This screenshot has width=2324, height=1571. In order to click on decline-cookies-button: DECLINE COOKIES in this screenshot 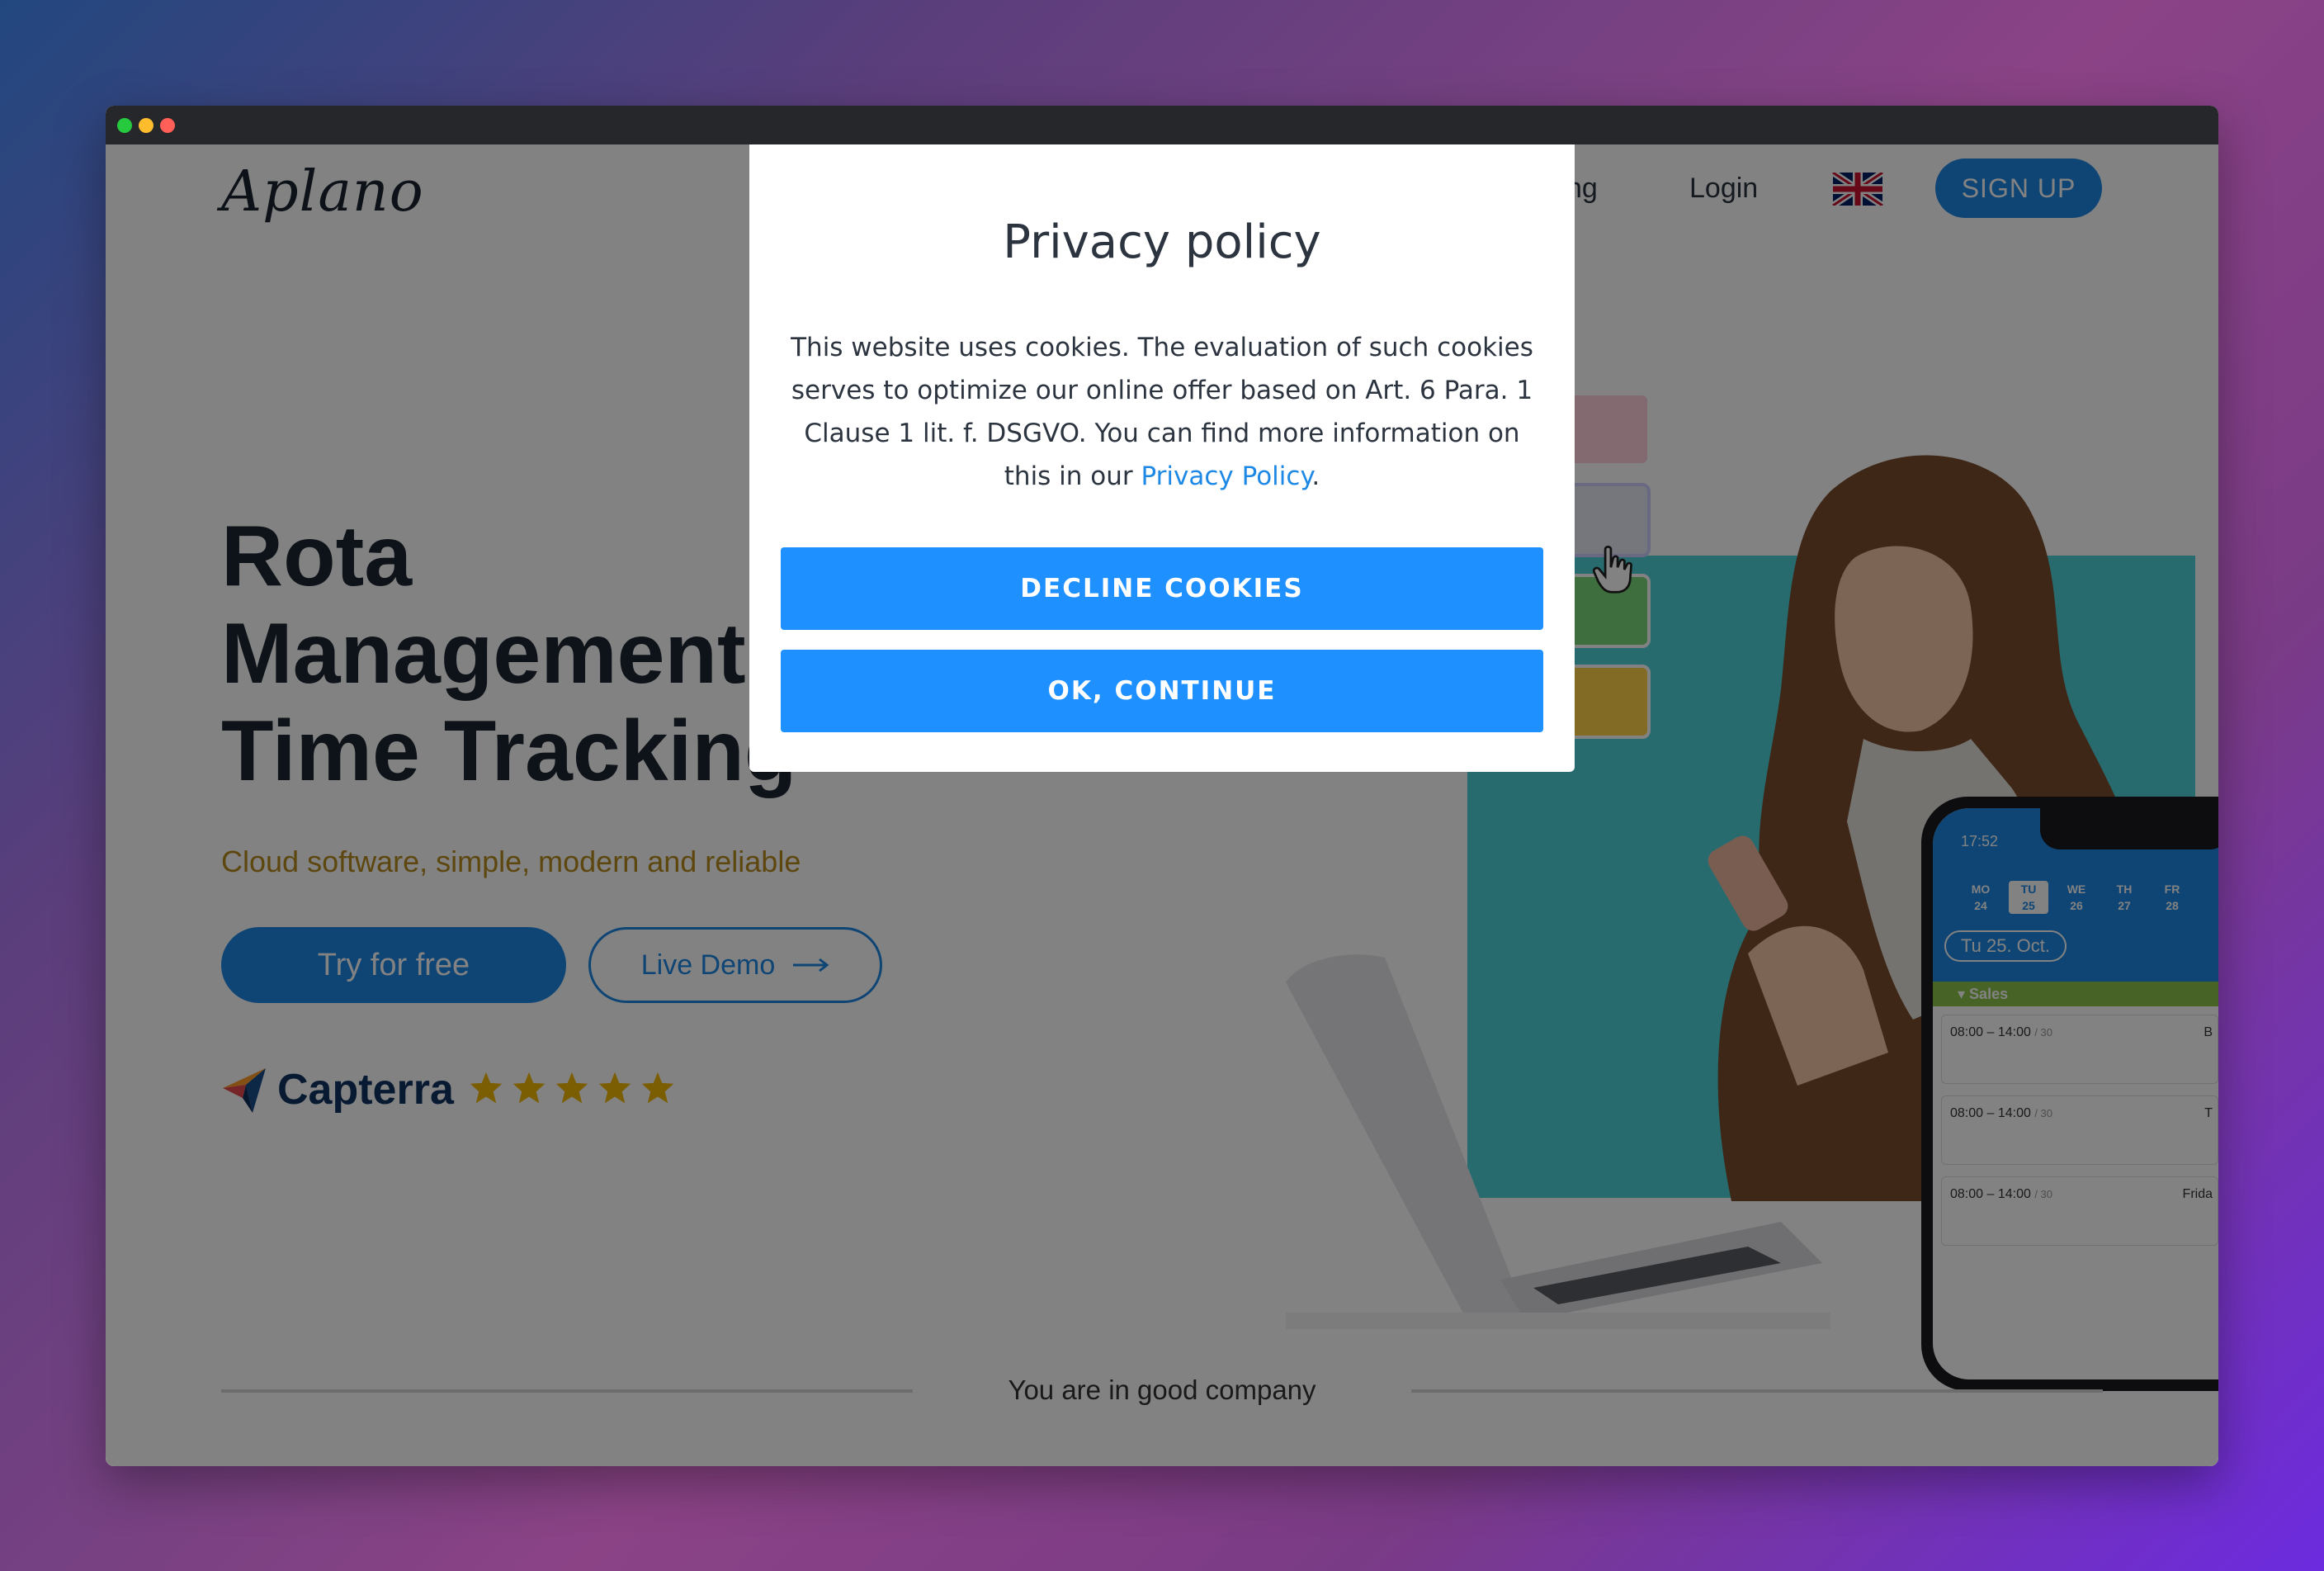, I will do `click(1162, 588)`.